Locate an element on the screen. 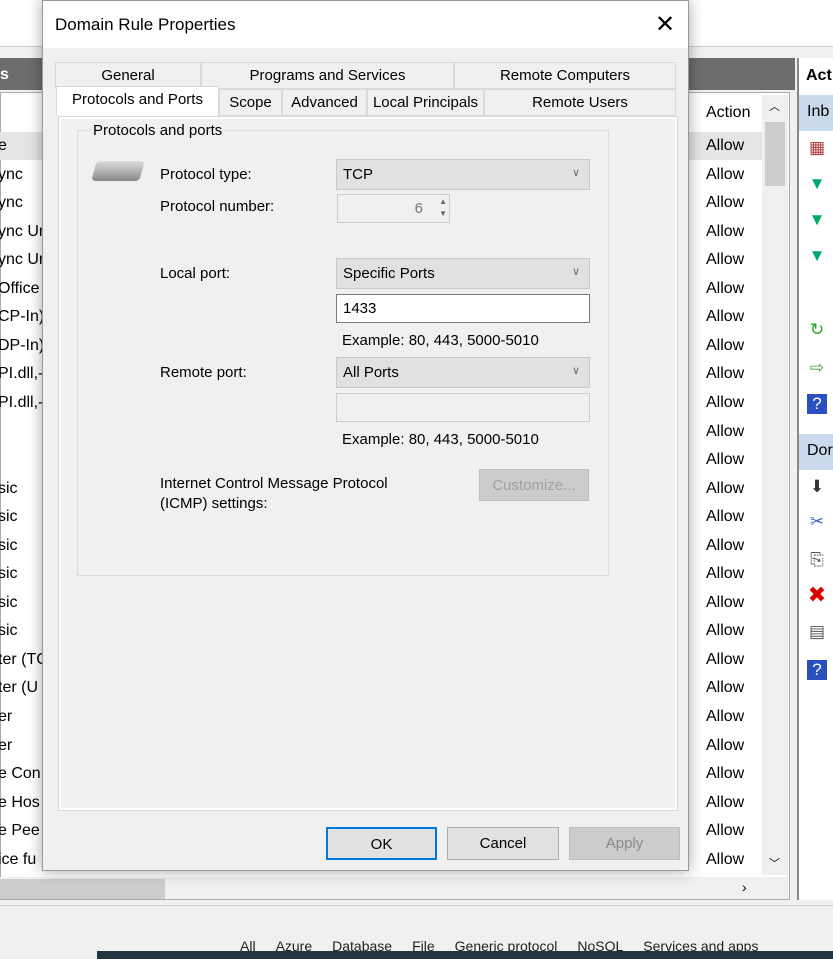  cut-icon: ✂ is located at coordinates (817, 522).